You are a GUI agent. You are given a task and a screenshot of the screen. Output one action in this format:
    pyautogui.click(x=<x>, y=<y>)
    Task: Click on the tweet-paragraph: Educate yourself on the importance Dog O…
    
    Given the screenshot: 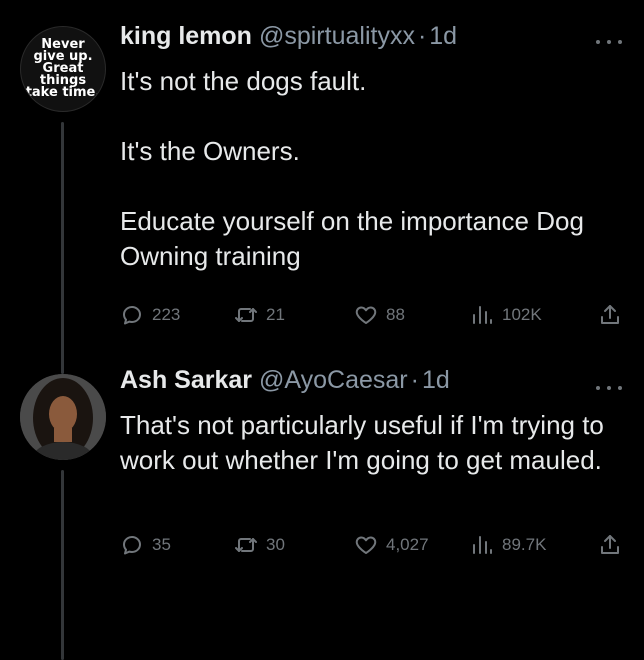 What is the action you would take?
    pyautogui.click(x=352, y=238)
    